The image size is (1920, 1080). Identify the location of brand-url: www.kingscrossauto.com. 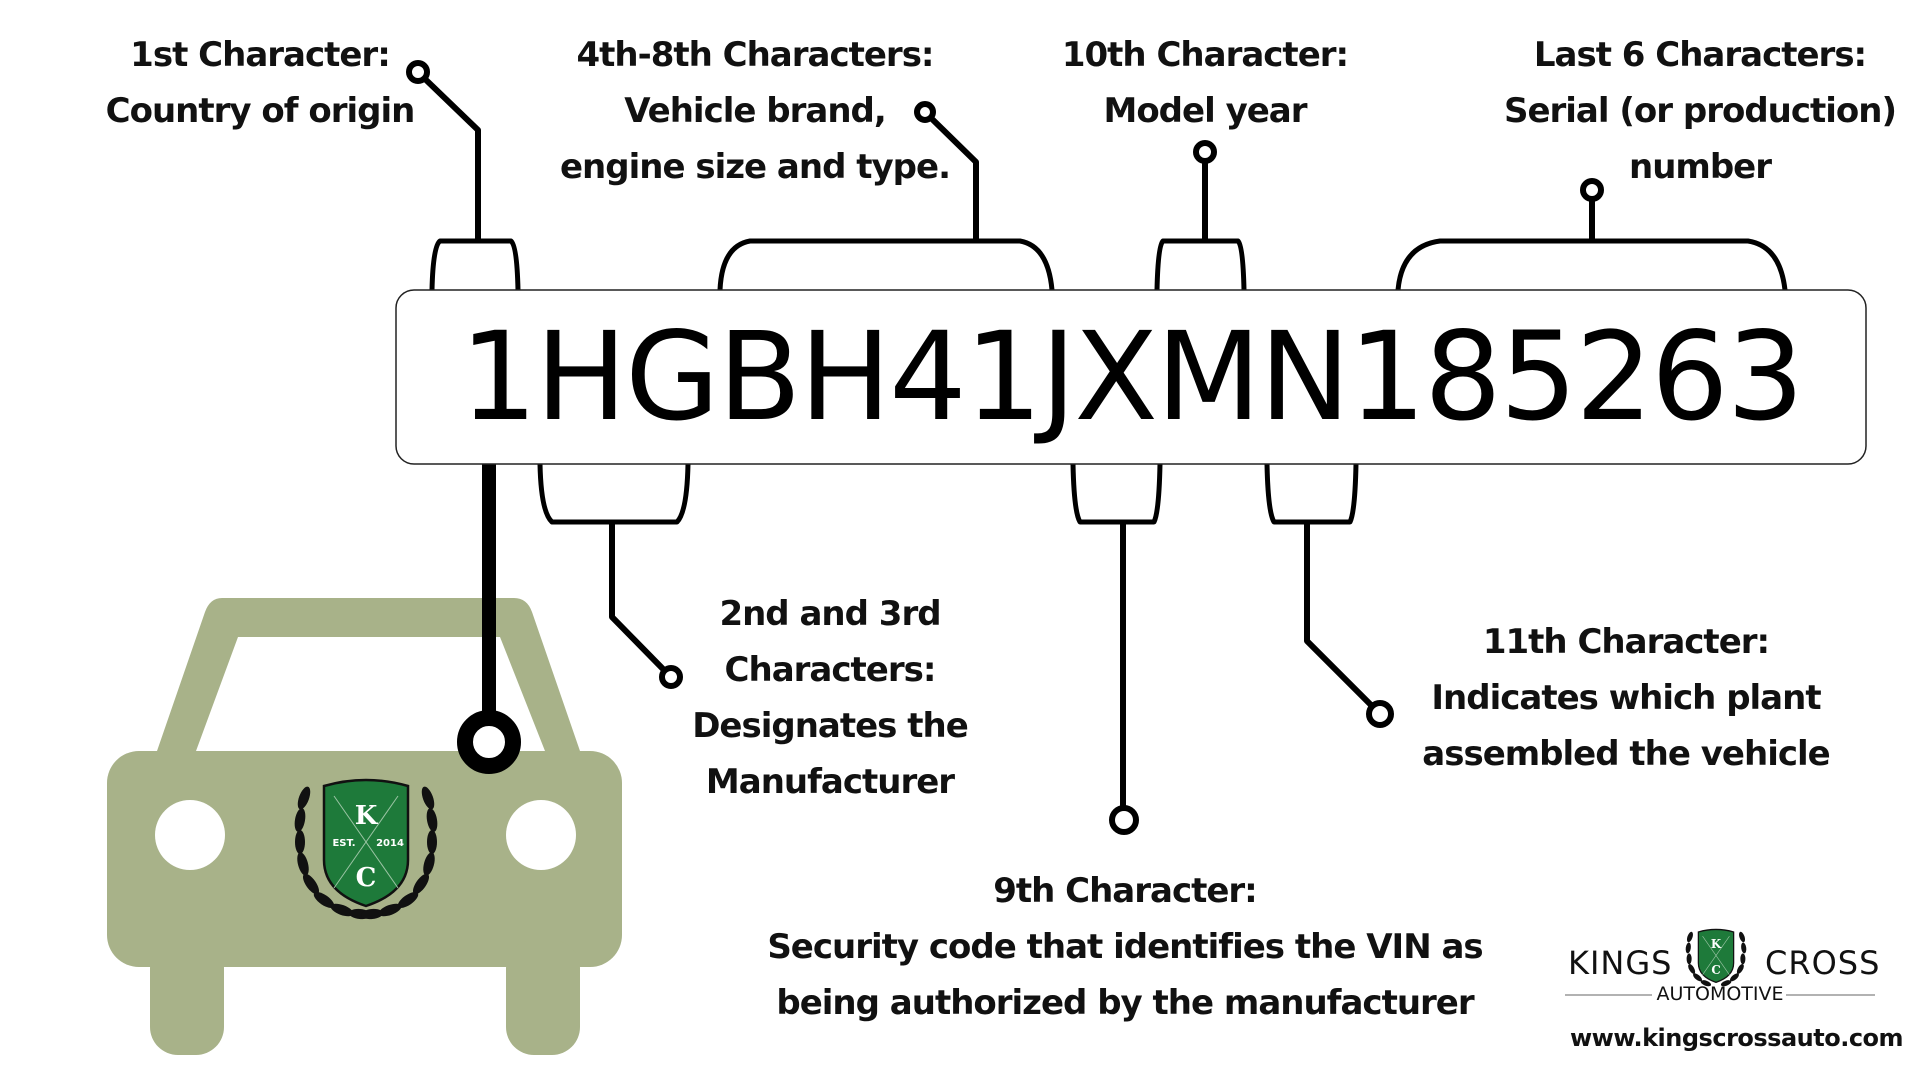
(1737, 1038).